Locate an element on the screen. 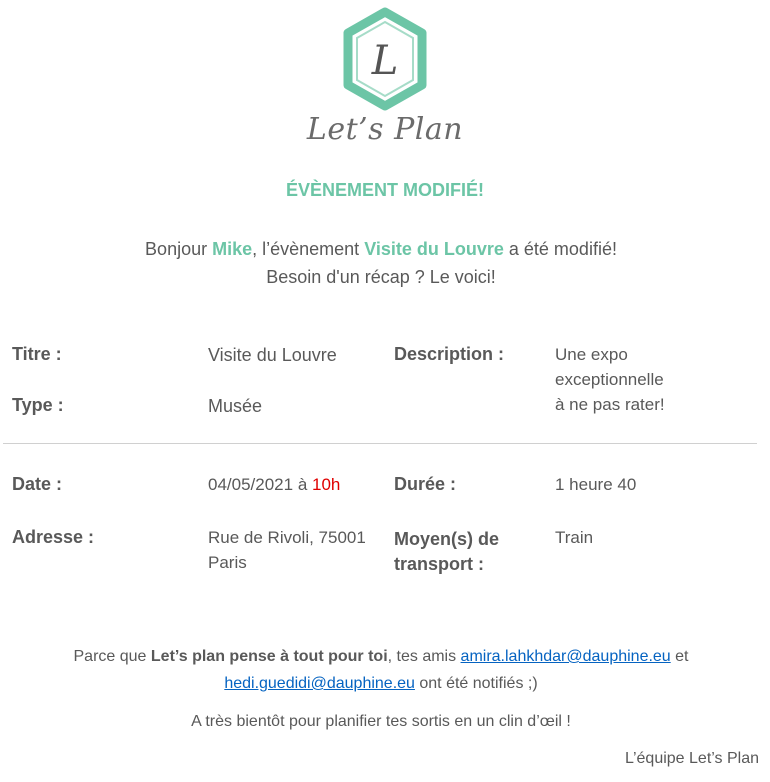  transport-label-line: transport : is located at coordinates (439, 564).